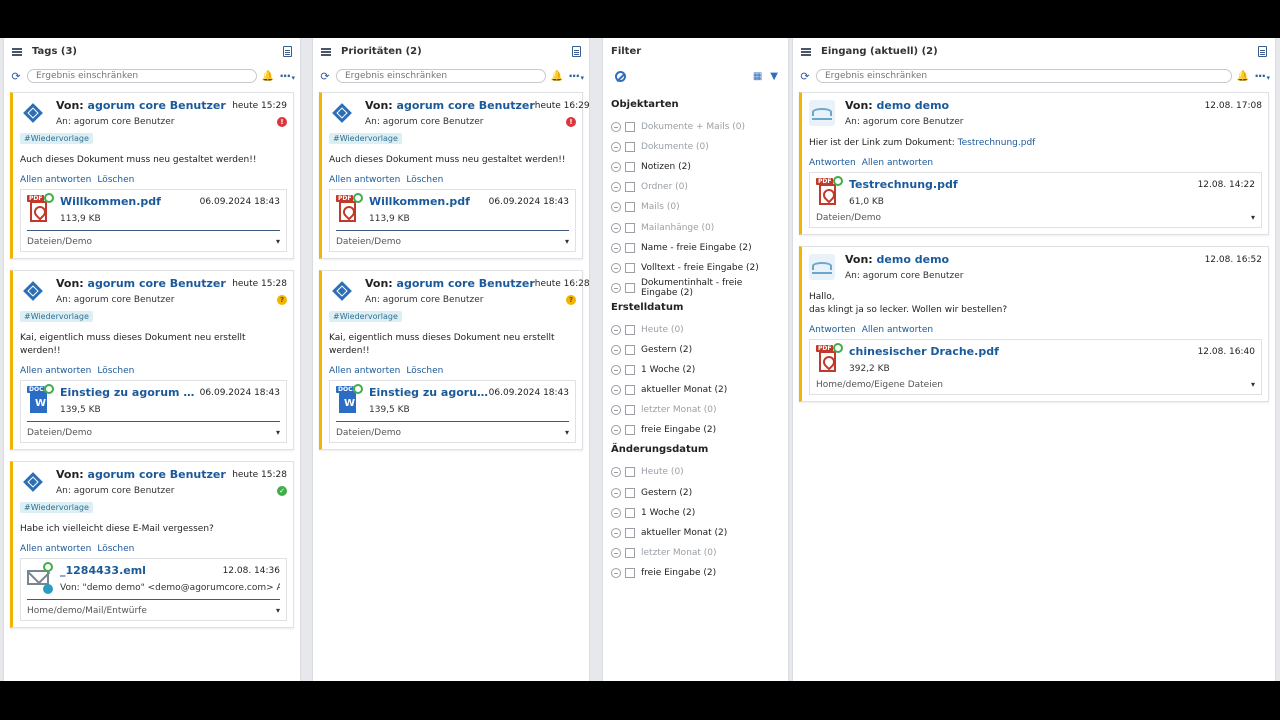 Image resolution: width=1280 pixels, height=720 pixels. Describe the element at coordinates (620, 76) in the screenshot. I see `filter-clear-icon` at that location.